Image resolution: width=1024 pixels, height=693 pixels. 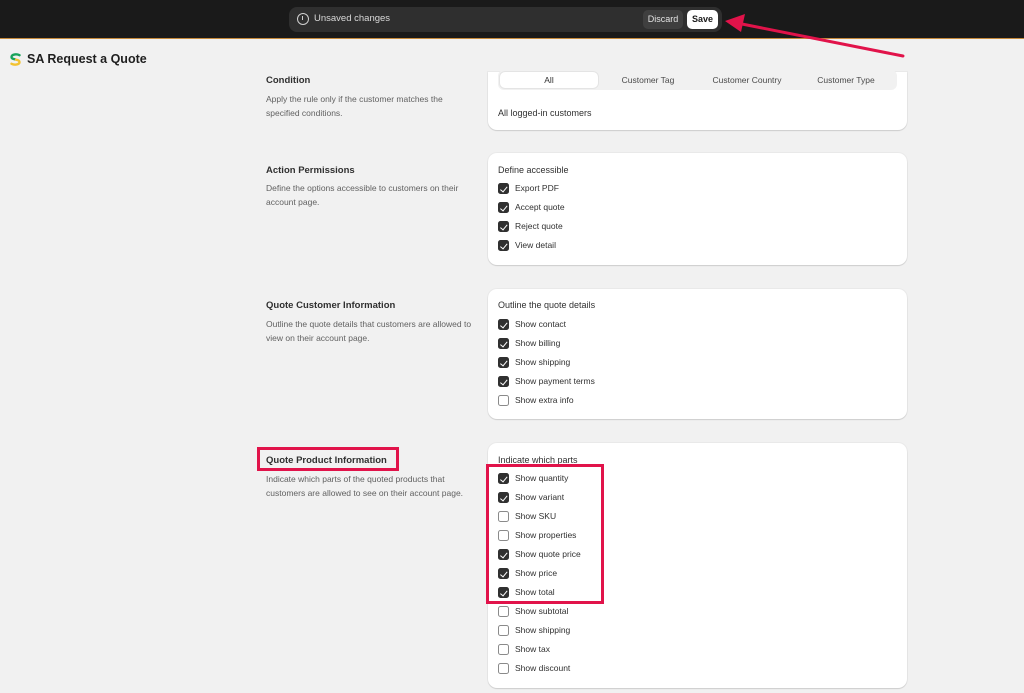 What do you see at coordinates (702, 19) in the screenshot?
I see `save-button: Save` at bounding box center [702, 19].